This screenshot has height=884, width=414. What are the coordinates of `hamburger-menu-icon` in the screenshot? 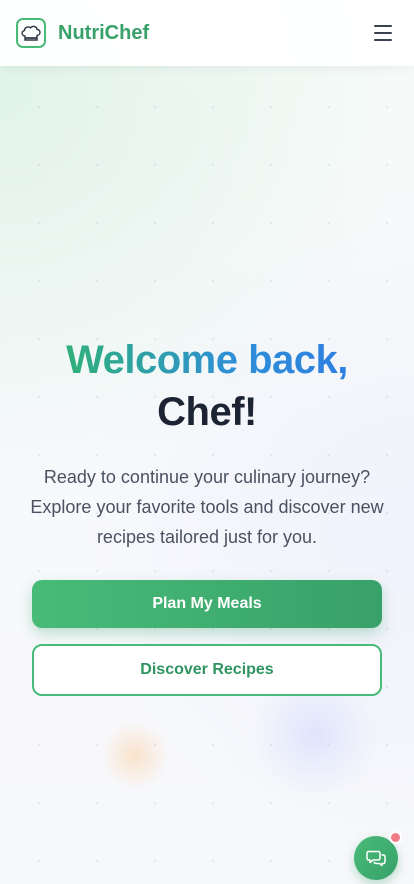 It's located at (383, 33).